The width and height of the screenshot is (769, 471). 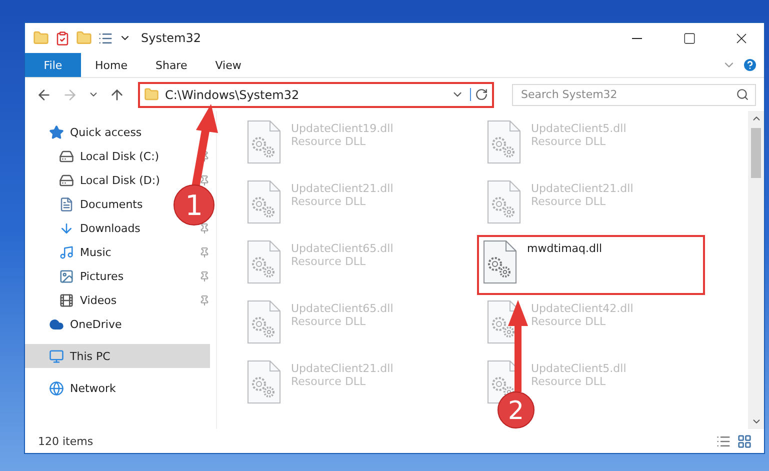 I want to click on sidebar-item: OneDrive, so click(x=76, y=324).